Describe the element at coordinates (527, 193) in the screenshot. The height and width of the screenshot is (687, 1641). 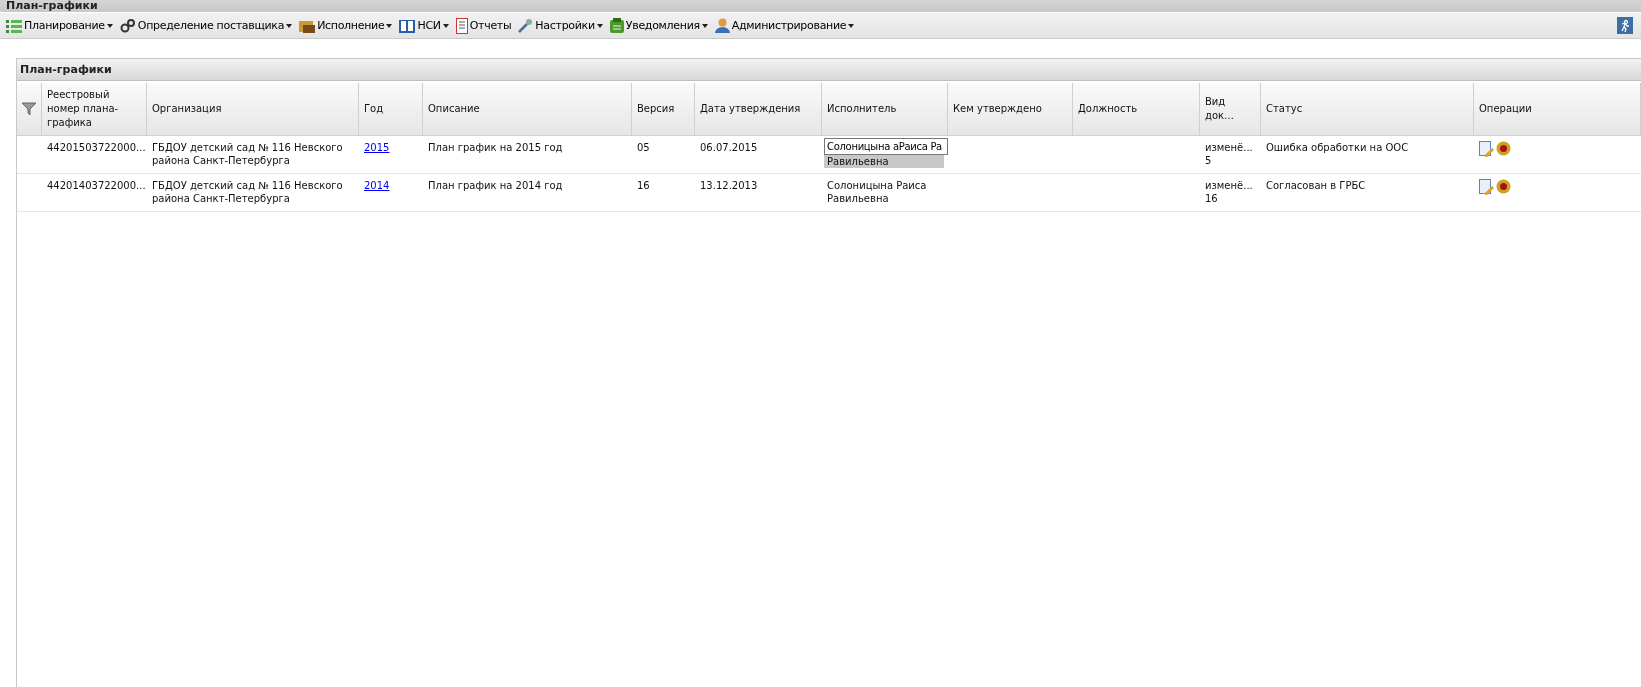
I see `table-cell: План график на 2014 год` at that location.